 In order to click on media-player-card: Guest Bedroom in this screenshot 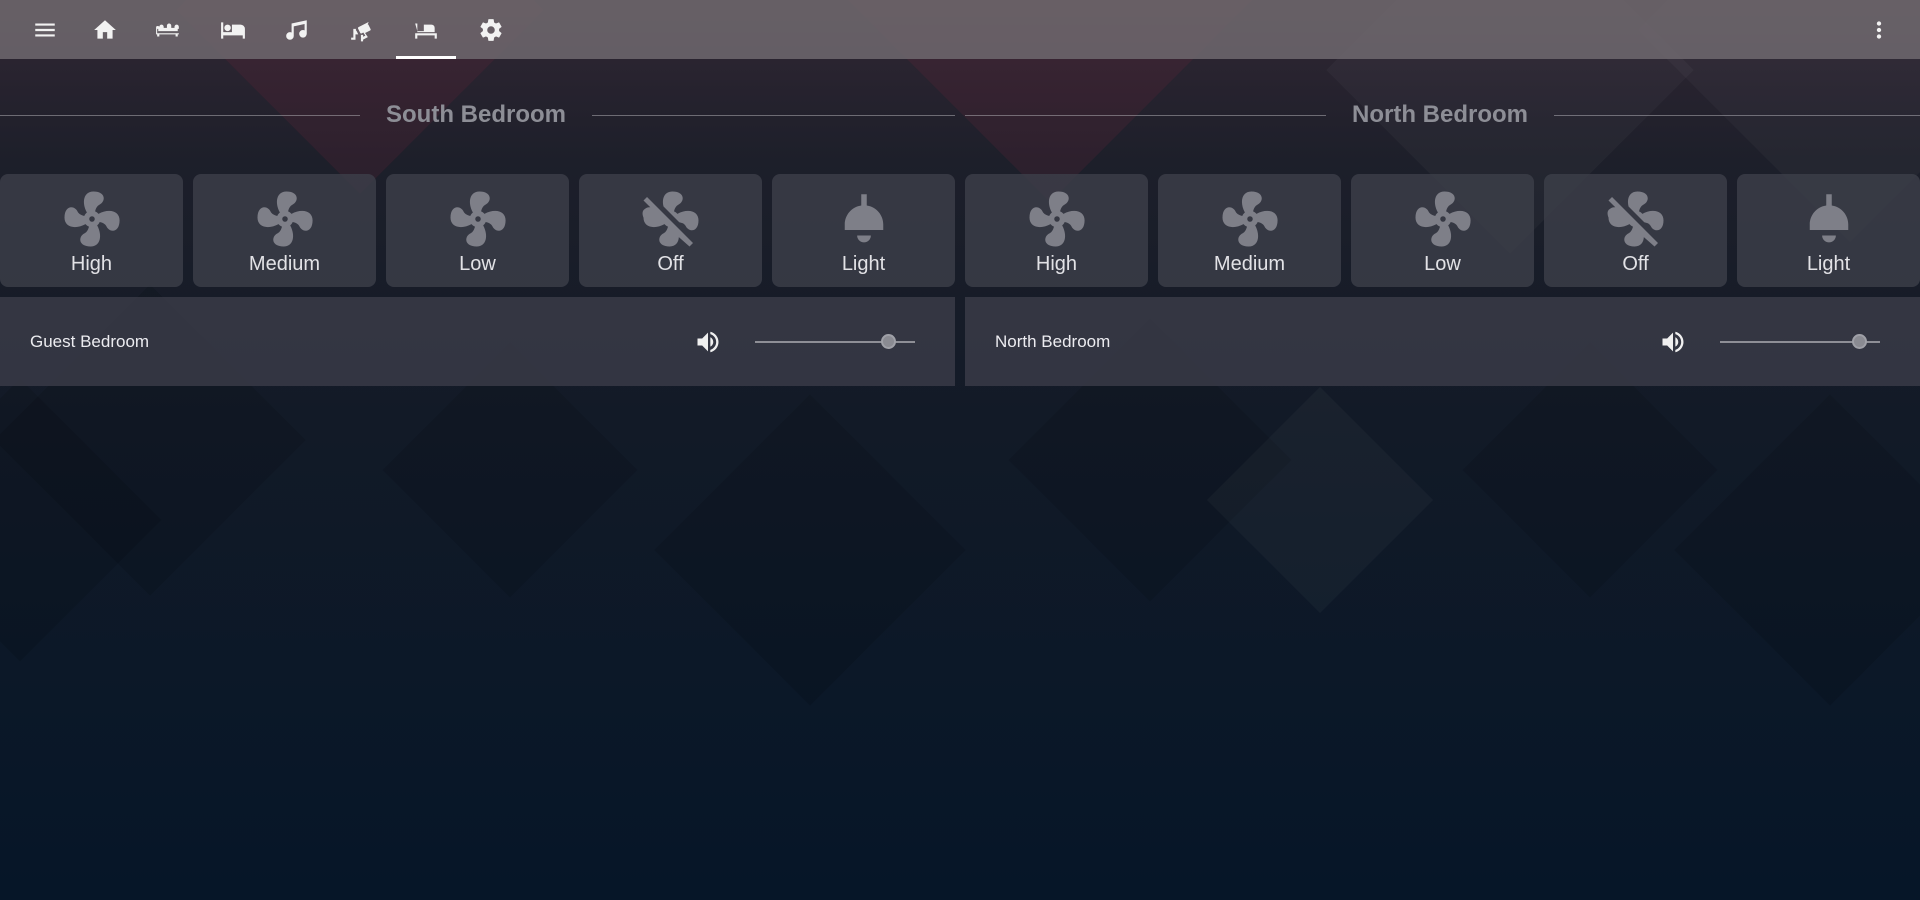, I will do `click(477, 341)`.